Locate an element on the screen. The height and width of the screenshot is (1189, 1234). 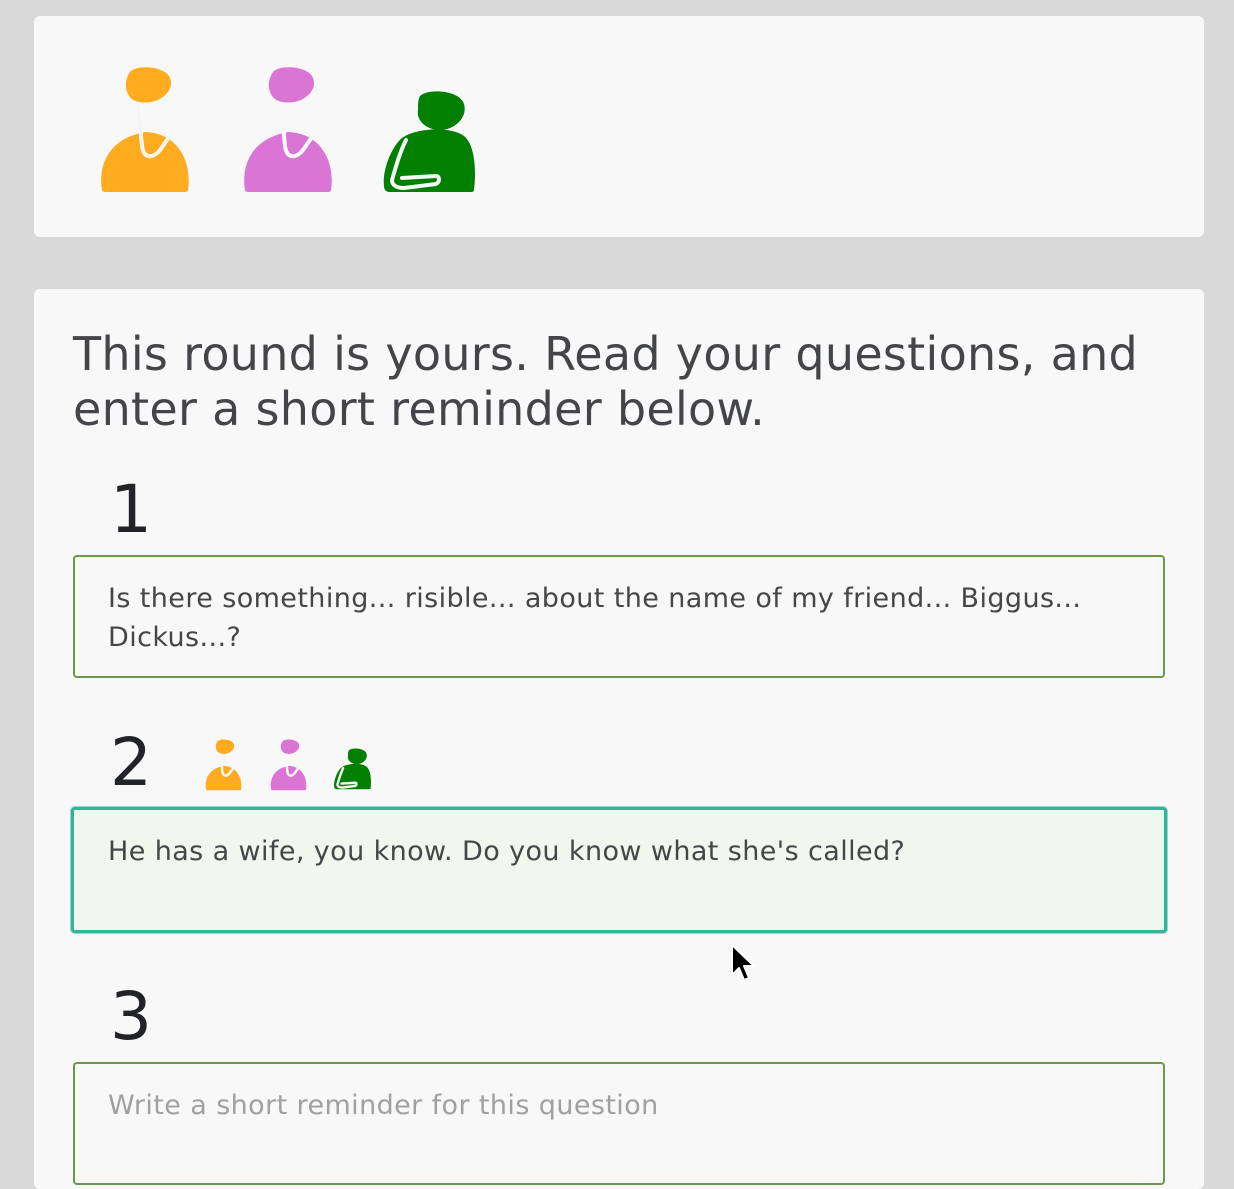
player-green-icon is located at coordinates (429, 141).